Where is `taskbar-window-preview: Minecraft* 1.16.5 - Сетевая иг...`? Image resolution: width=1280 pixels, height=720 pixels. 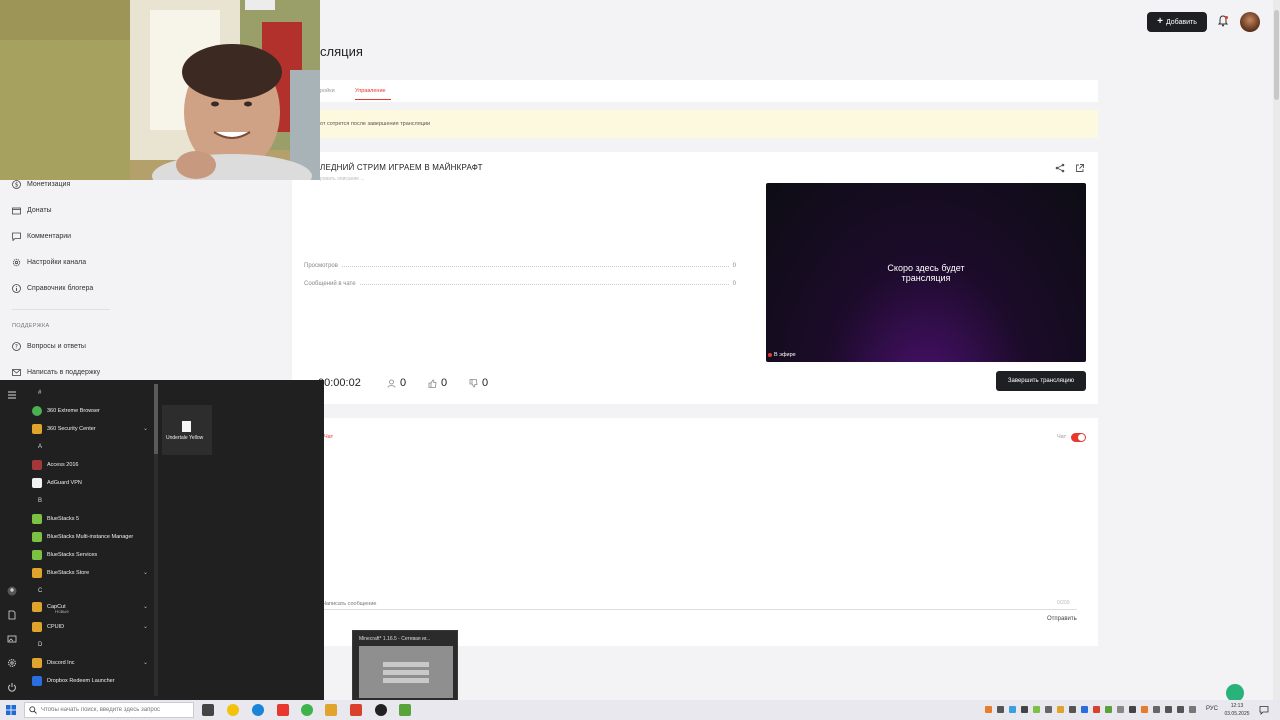
taskbar-window-preview: Minecraft* 1.16.5 - Сетевая иг... is located at coordinates (405, 666).